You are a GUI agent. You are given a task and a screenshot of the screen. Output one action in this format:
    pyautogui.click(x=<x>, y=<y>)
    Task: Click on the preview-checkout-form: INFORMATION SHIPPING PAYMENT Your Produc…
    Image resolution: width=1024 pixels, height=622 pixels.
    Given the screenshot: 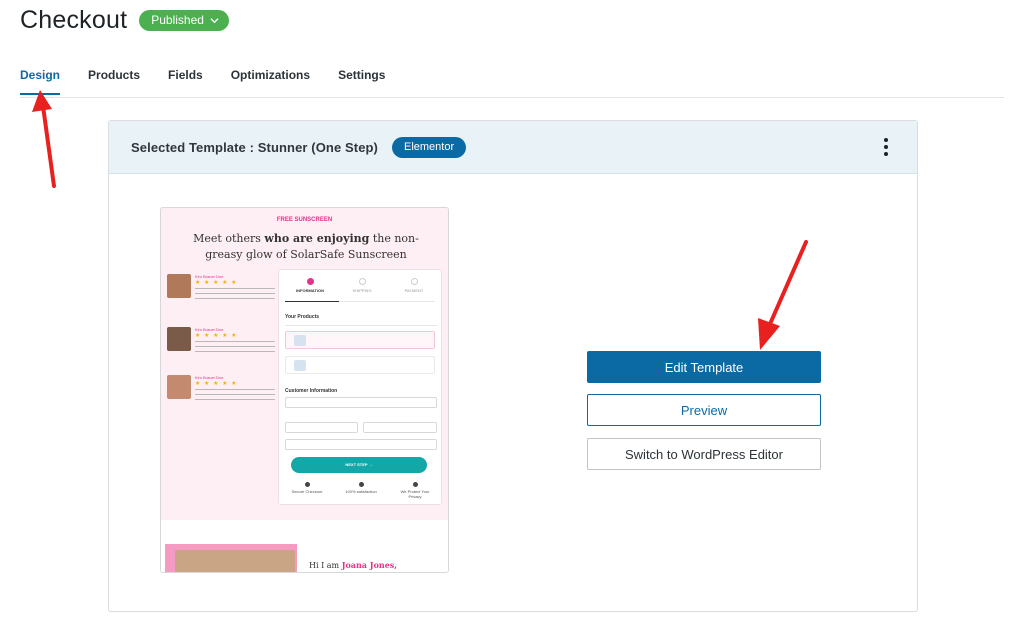 What is the action you would take?
    pyautogui.click(x=360, y=387)
    